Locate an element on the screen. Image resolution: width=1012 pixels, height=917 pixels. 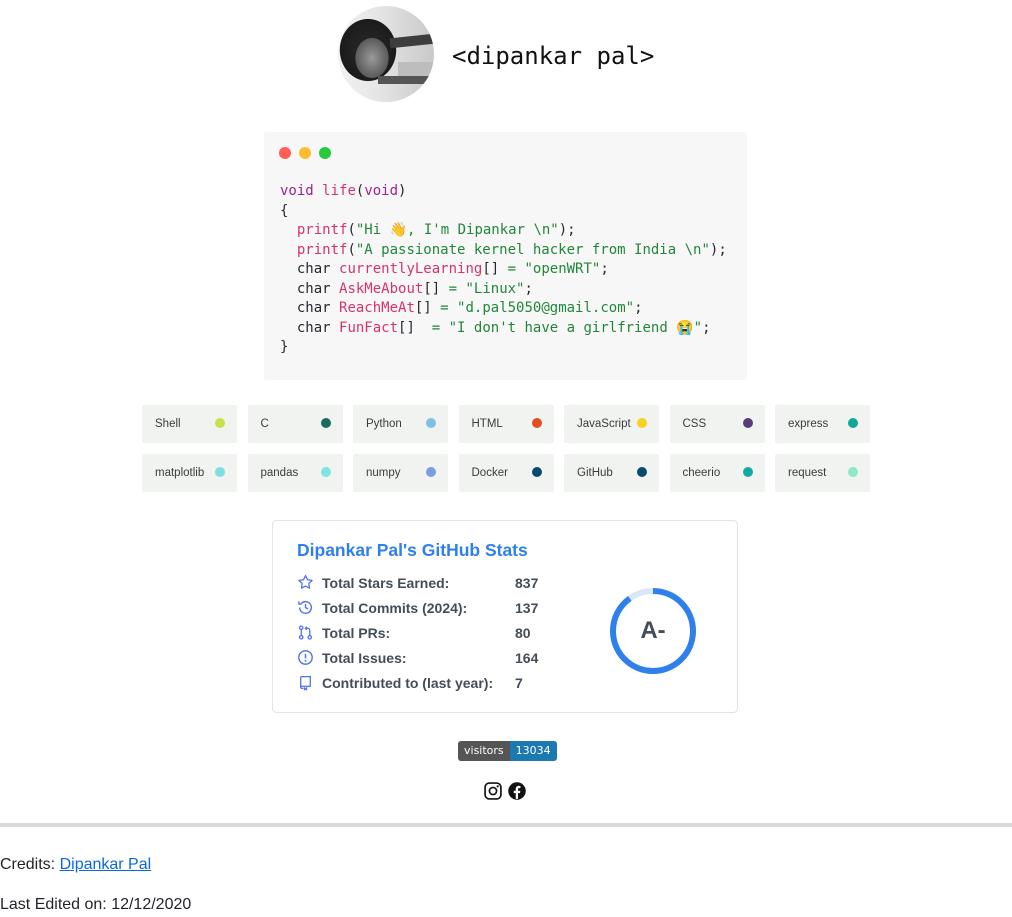
stats-title: Dipankar Pal's GitHub Stats is located at coordinates (412, 550).